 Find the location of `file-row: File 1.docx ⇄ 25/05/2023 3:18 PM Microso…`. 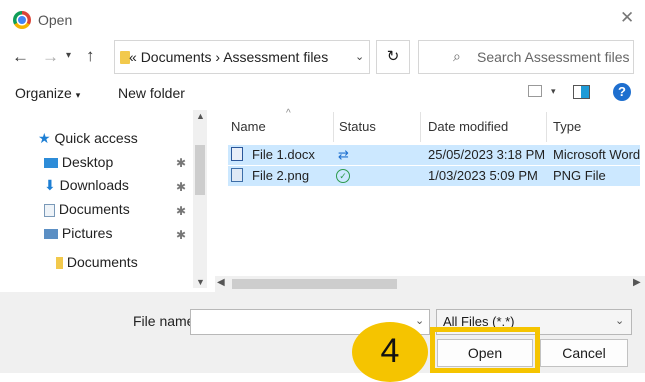

file-row: File 1.docx ⇄ 25/05/2023 3:18 PM Microso… is located at coordinates (434, 155).